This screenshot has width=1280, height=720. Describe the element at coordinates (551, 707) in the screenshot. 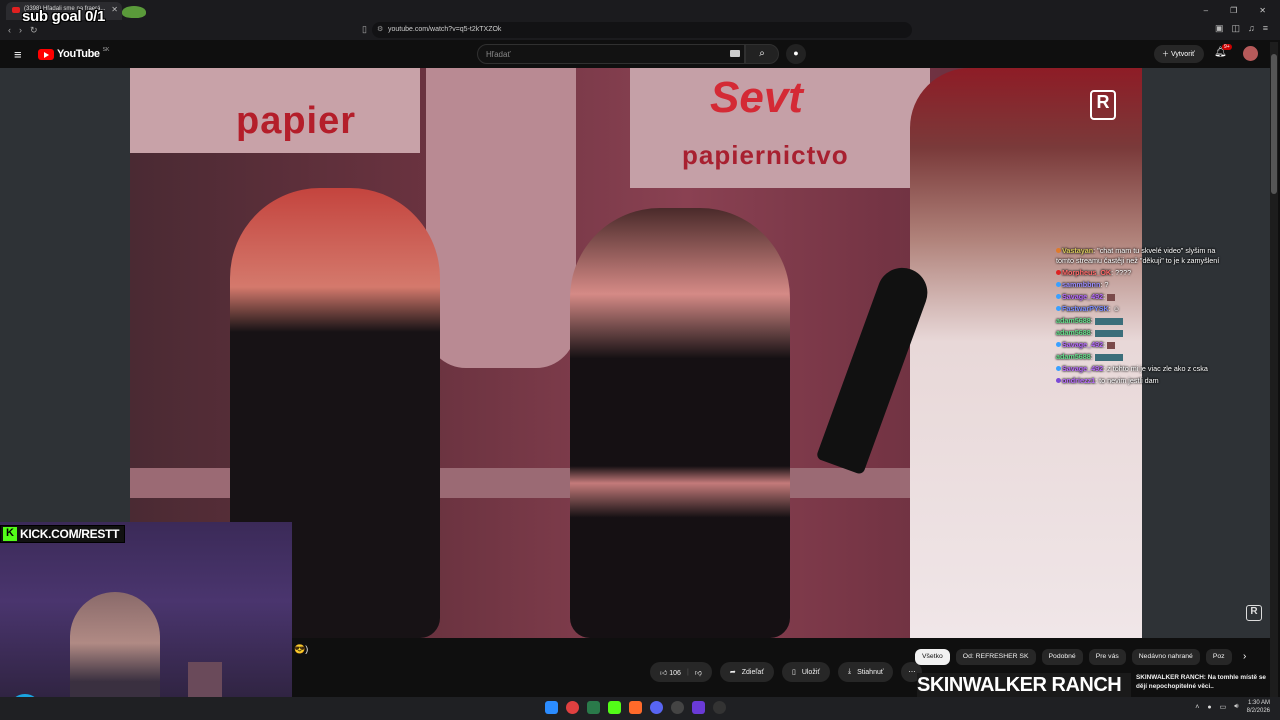

I see `windows-start-icon` at that location.